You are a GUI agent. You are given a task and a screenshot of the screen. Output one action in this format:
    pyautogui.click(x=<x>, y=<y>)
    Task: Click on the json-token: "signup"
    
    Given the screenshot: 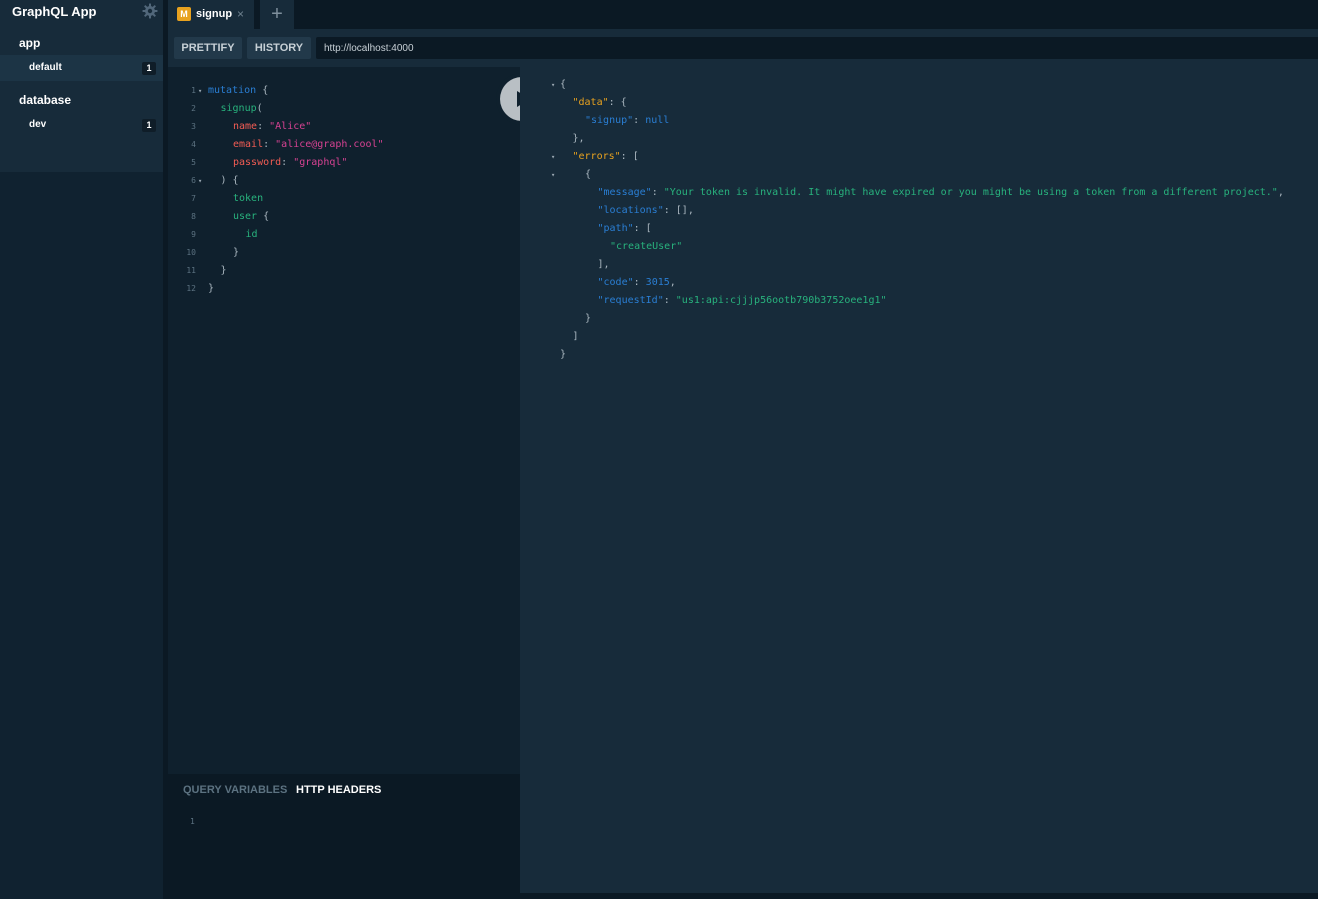 What is the action you would take?
    pyautogui.click(x=609, y=120)
    